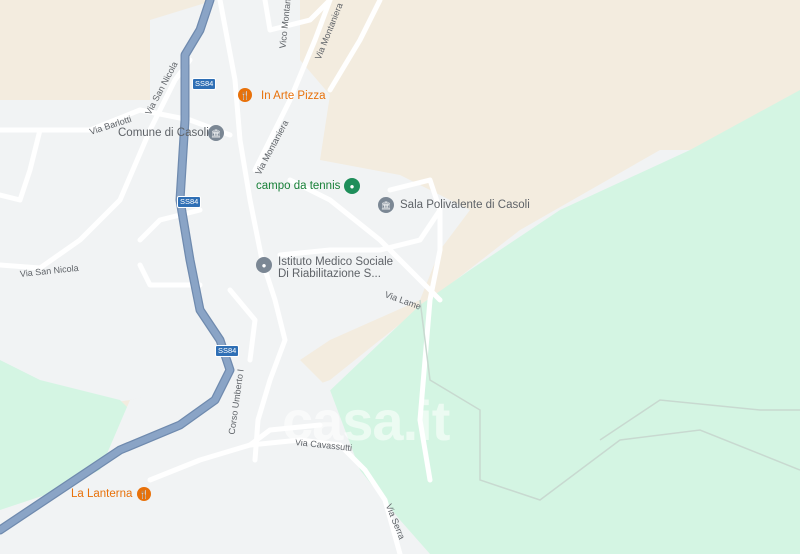 This screenshot has height=554, width=800. I want to click on park-pin-icon: ●, so click(352, 186).